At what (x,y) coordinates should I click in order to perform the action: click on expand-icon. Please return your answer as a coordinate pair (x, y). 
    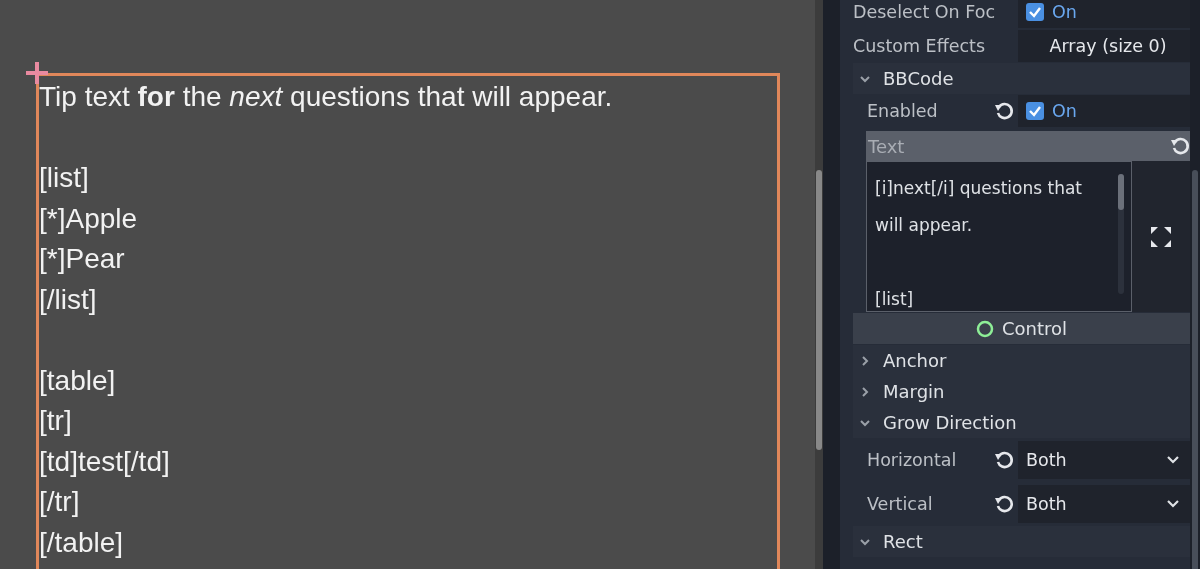
    Looking at the image, I should click on (1161, 236).